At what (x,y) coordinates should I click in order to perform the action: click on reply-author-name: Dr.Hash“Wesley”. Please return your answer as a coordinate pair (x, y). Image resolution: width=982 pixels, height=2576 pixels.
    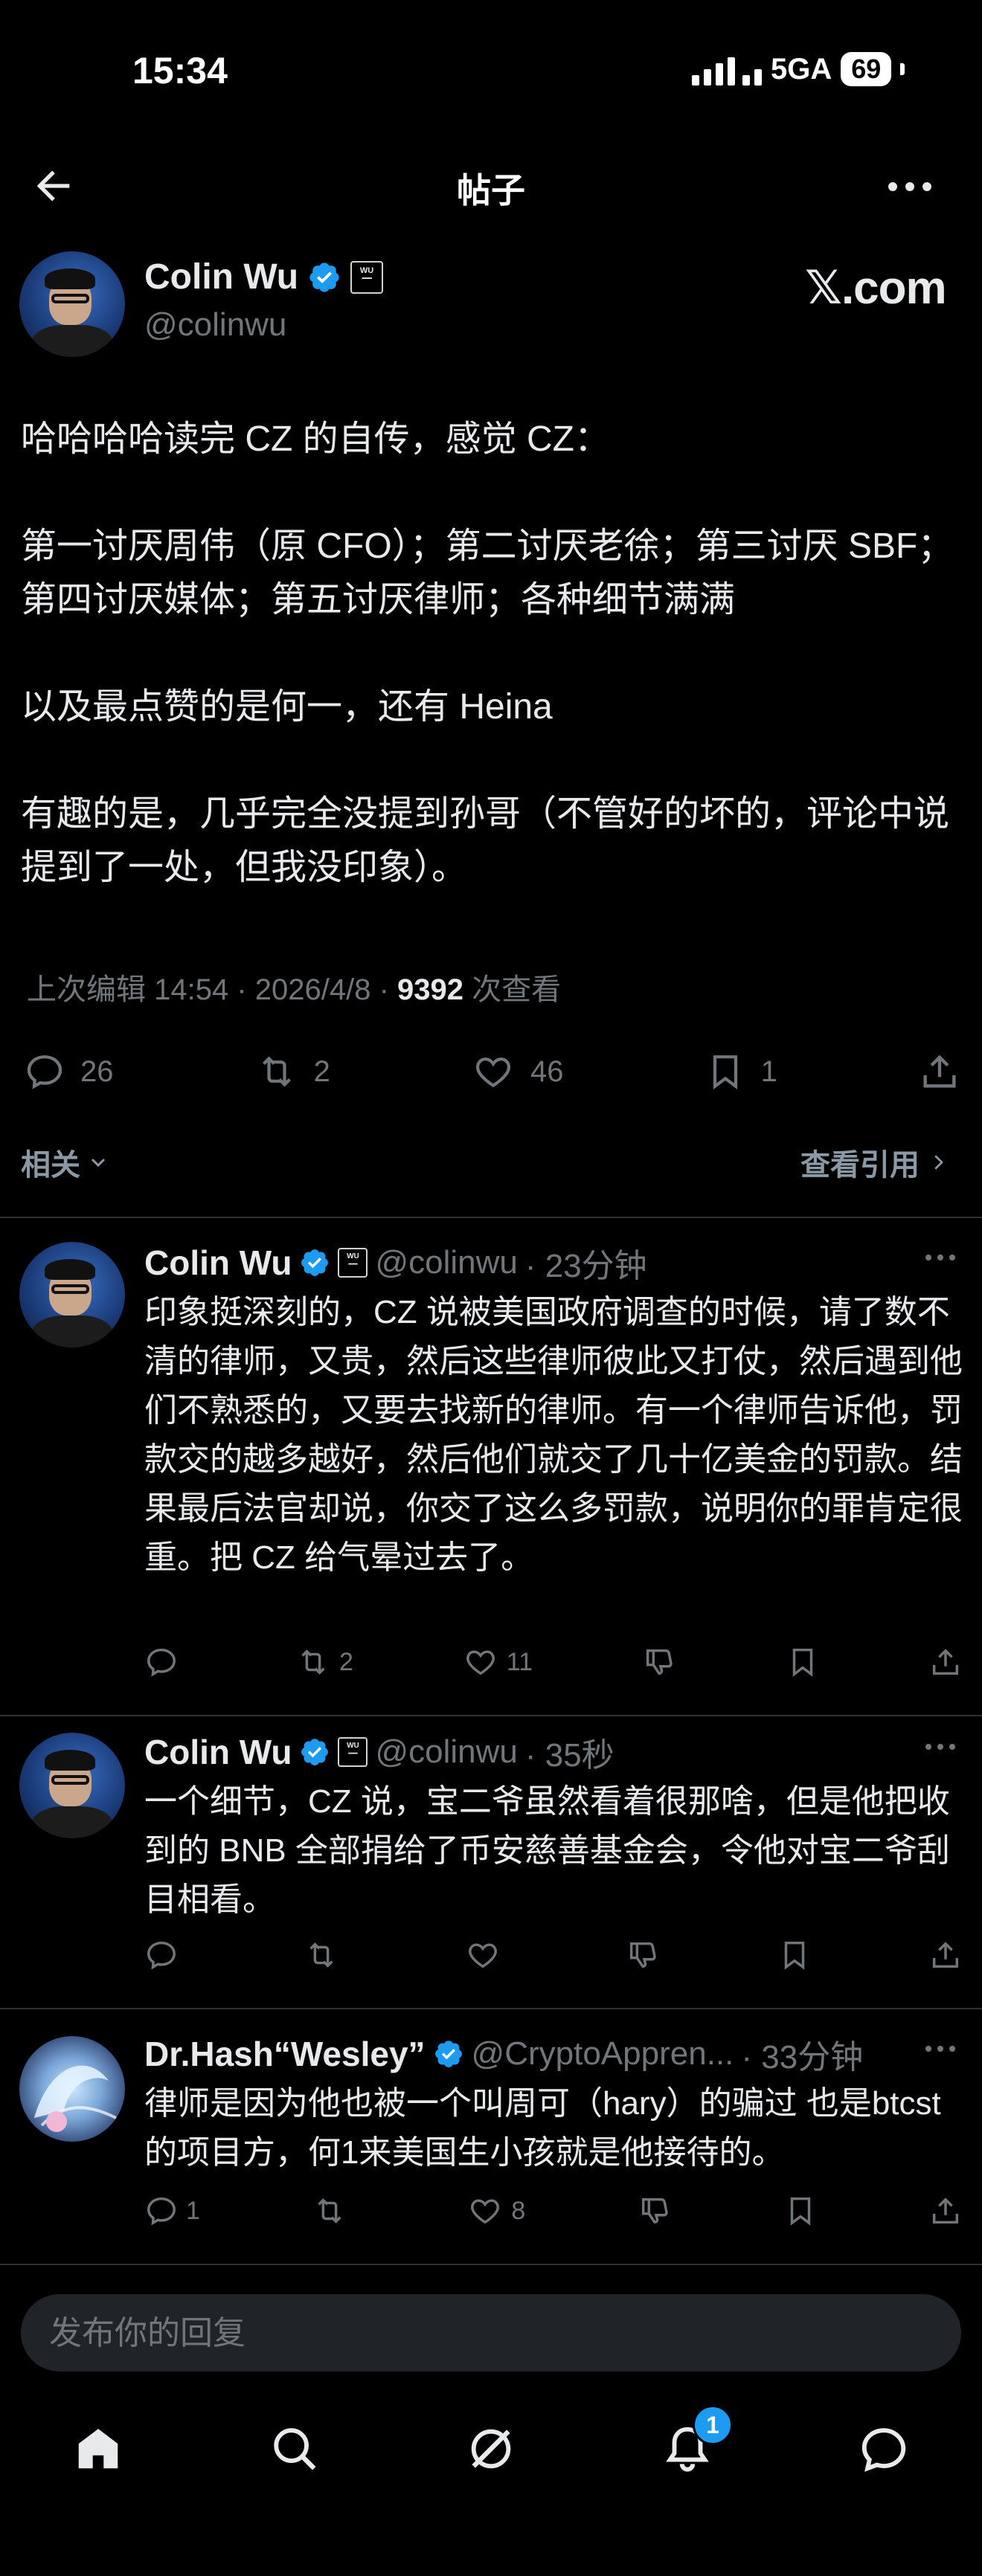
    Looking at the image, I should click on (285, 2054).